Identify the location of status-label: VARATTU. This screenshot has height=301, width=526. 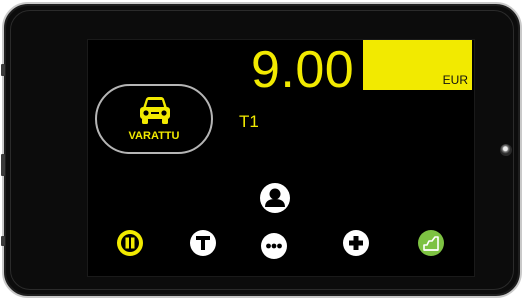
(154, 136).